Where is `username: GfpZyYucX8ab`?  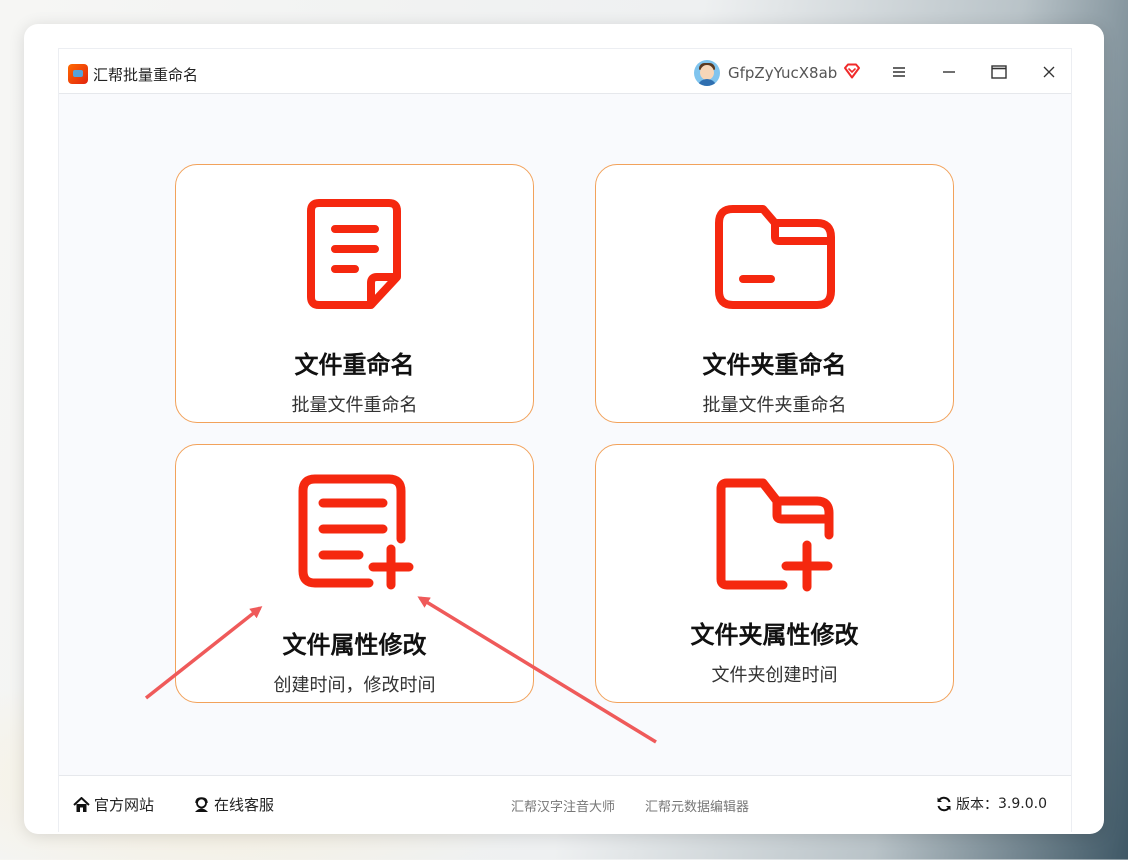
username: GfpZyYucX8ab is located at coordinates (782, 73).